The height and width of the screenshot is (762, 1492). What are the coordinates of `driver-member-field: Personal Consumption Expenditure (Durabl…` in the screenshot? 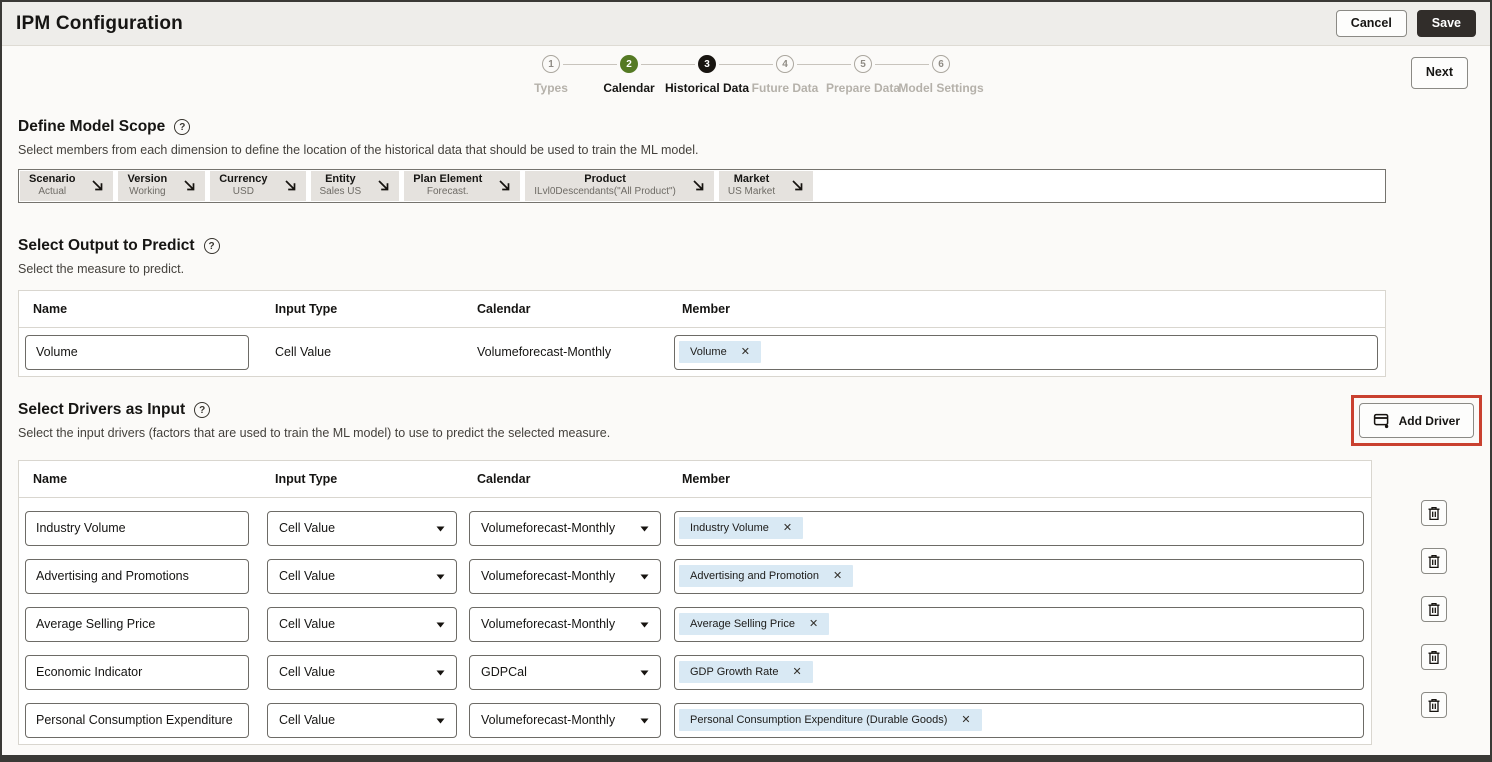 It's located at (1019, 720).